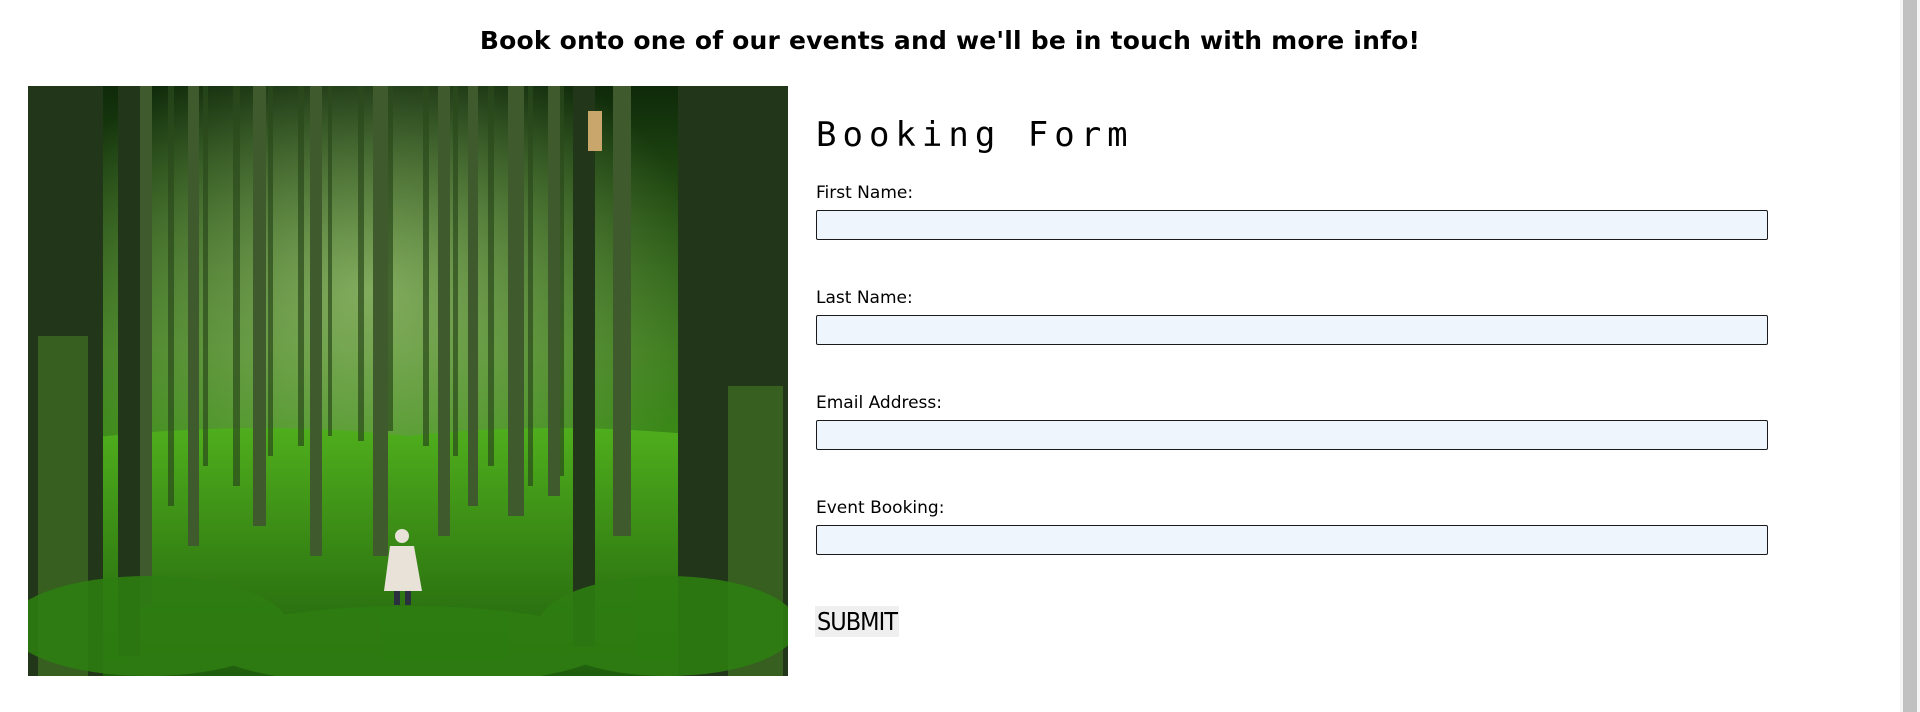 The height and width of the screenshot is (712, 1920). What do you see at coordinates (1910, 356) in the screenshot?
I see `scrollbar-thumb` at bounding box center [1910, 356].